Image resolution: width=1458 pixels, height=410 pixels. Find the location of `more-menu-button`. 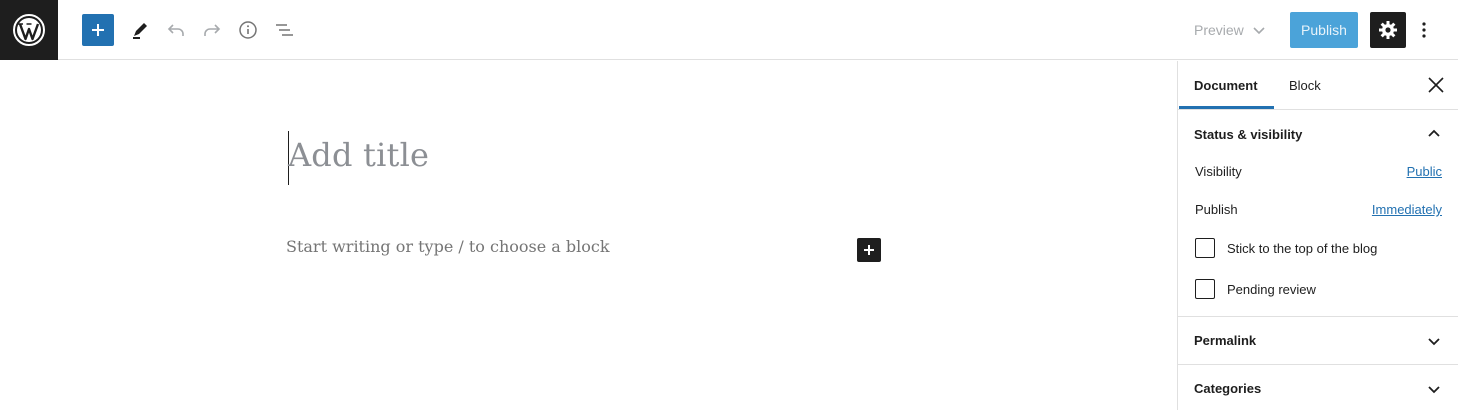

more-menu-button is located at coordinates (1424, 30).